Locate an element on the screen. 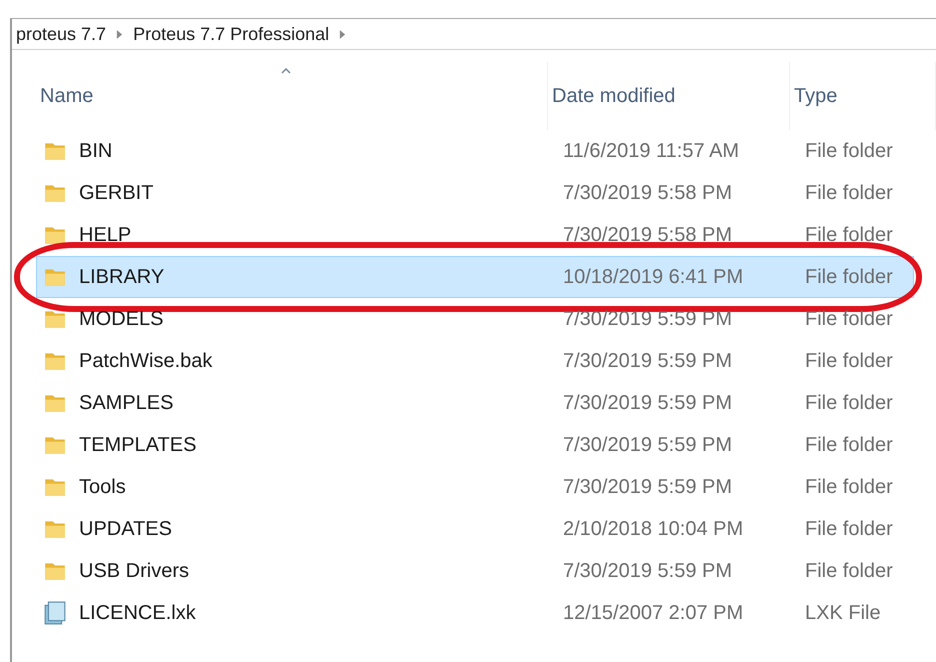 This screenshot has height=662, width=936. file-name: MODELS is located at coordinates (121, 319).